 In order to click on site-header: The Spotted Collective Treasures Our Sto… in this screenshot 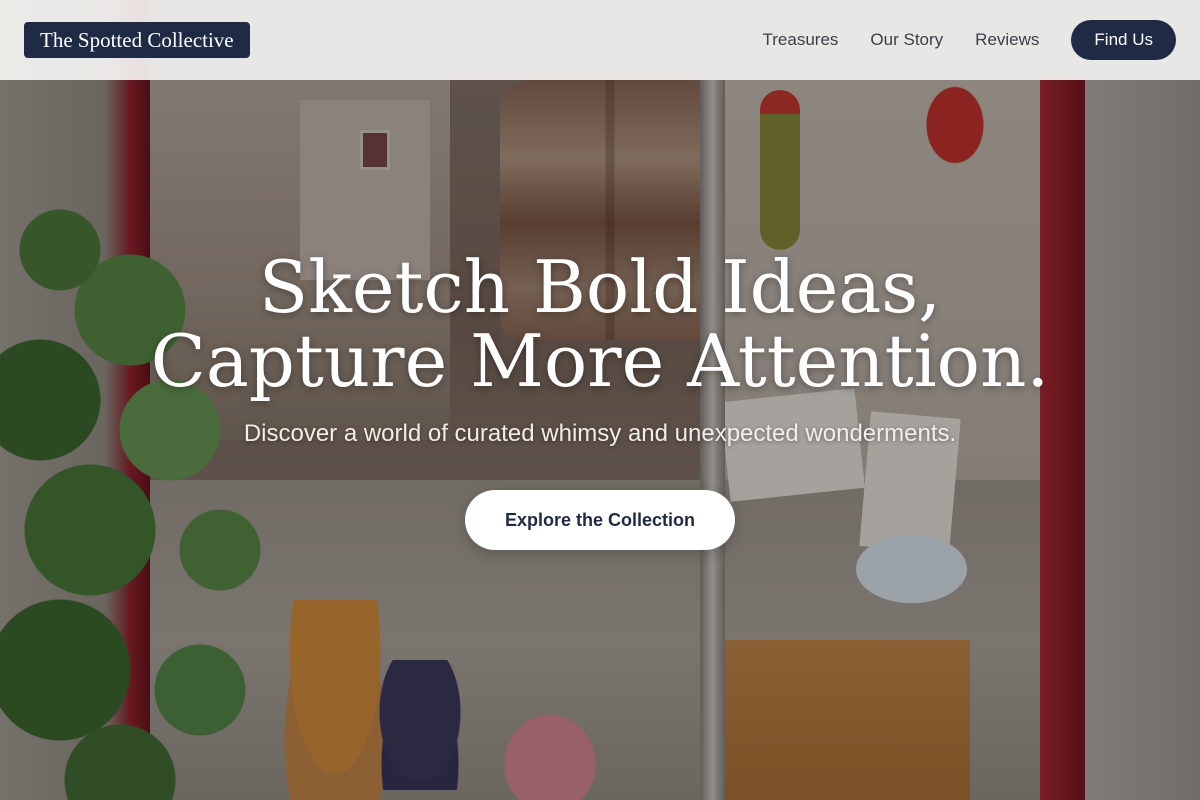, I will do `click(600, 40)`.